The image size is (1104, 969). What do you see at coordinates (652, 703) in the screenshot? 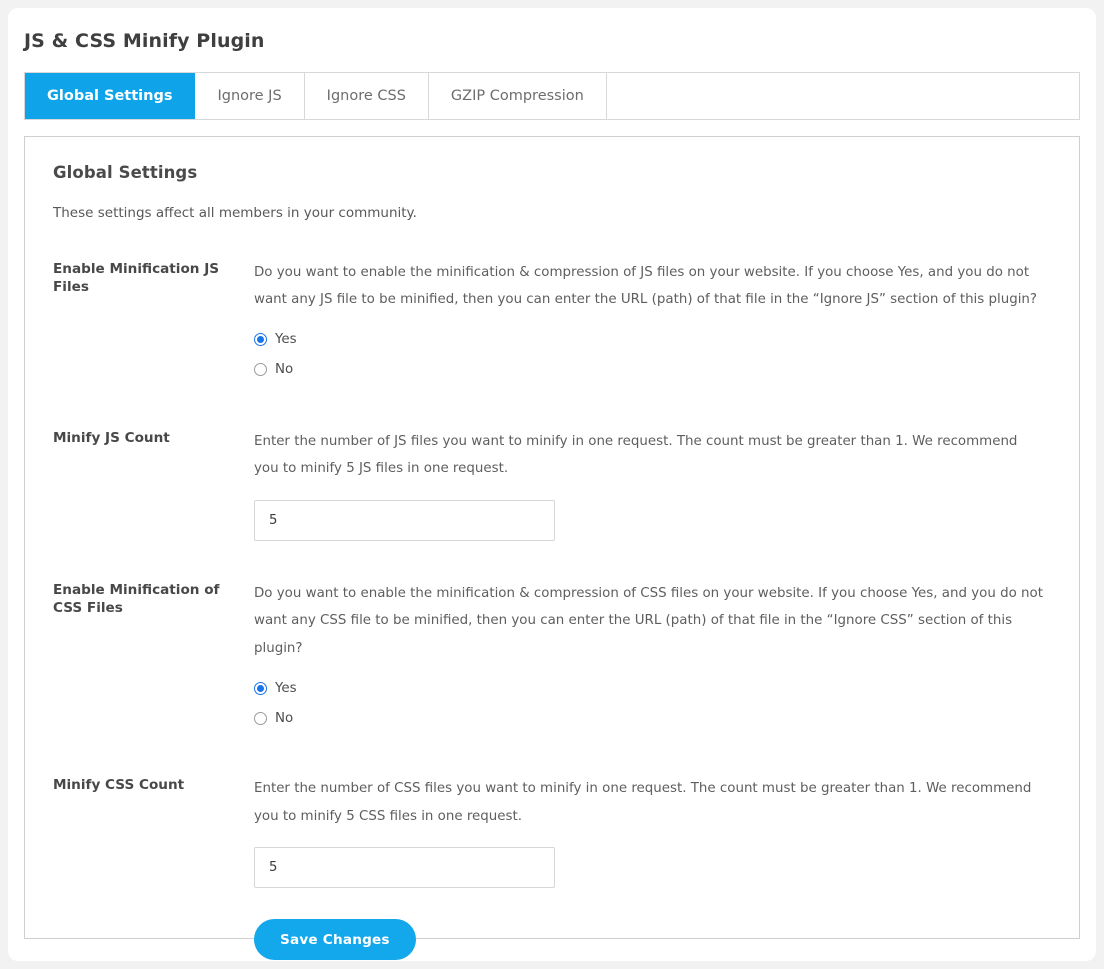
I see `radio-group-enable-css: Yes No` at bounding box center [652, 703].